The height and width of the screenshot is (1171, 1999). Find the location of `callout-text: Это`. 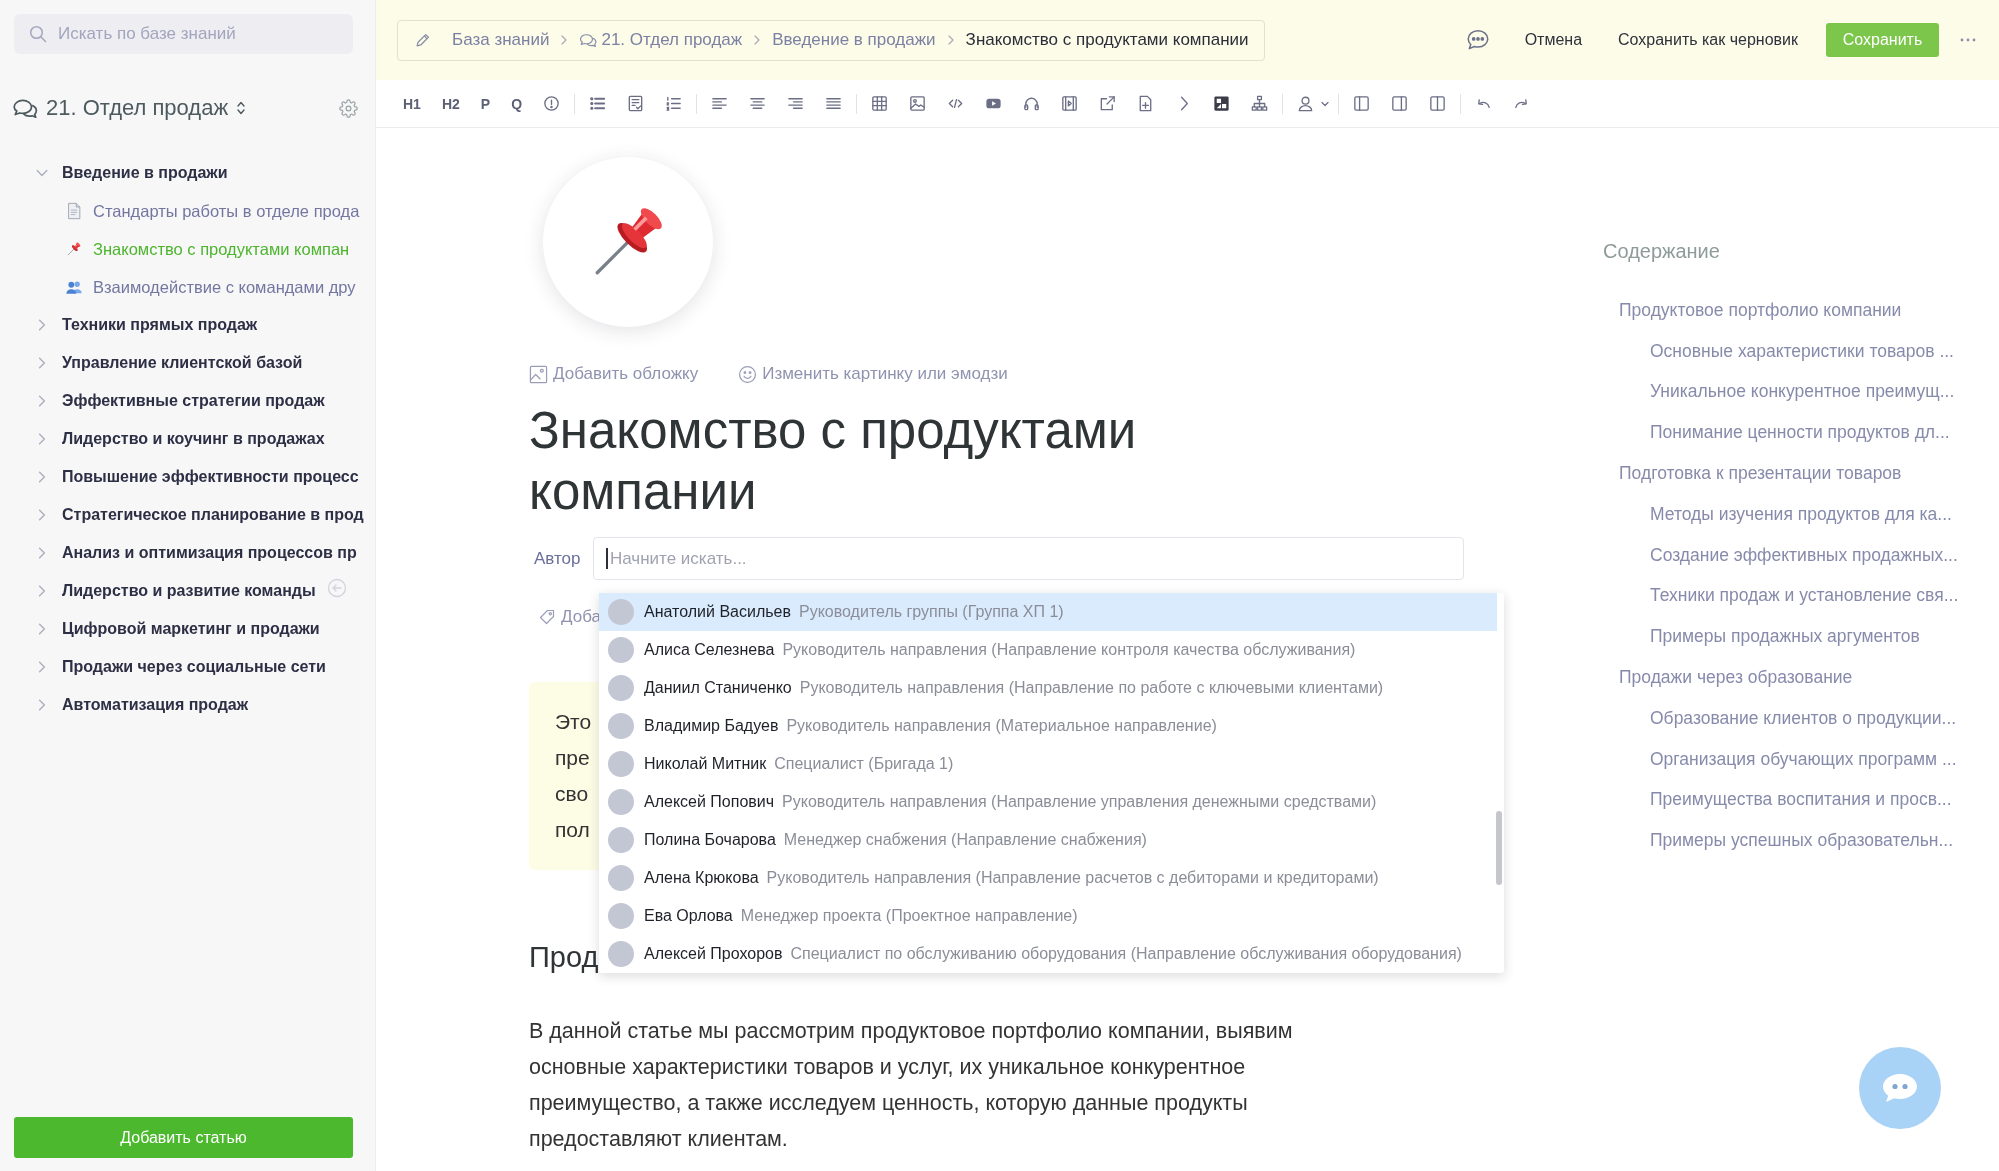

callout-text: Это is located at coordinates (573, 722).